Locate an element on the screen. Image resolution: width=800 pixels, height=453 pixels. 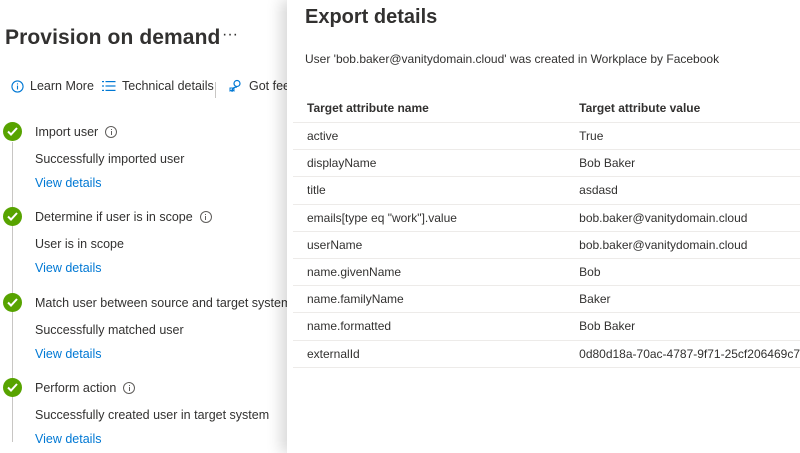
attribute-name: title is located at coordinates (436, 190).